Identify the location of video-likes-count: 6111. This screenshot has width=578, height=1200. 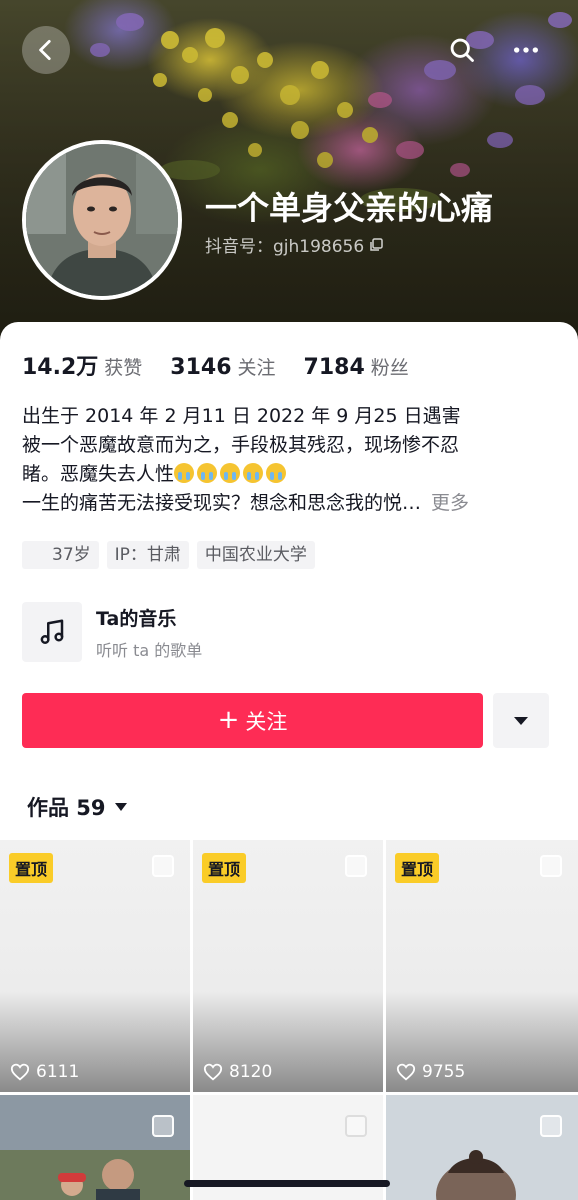
(58, 1072).